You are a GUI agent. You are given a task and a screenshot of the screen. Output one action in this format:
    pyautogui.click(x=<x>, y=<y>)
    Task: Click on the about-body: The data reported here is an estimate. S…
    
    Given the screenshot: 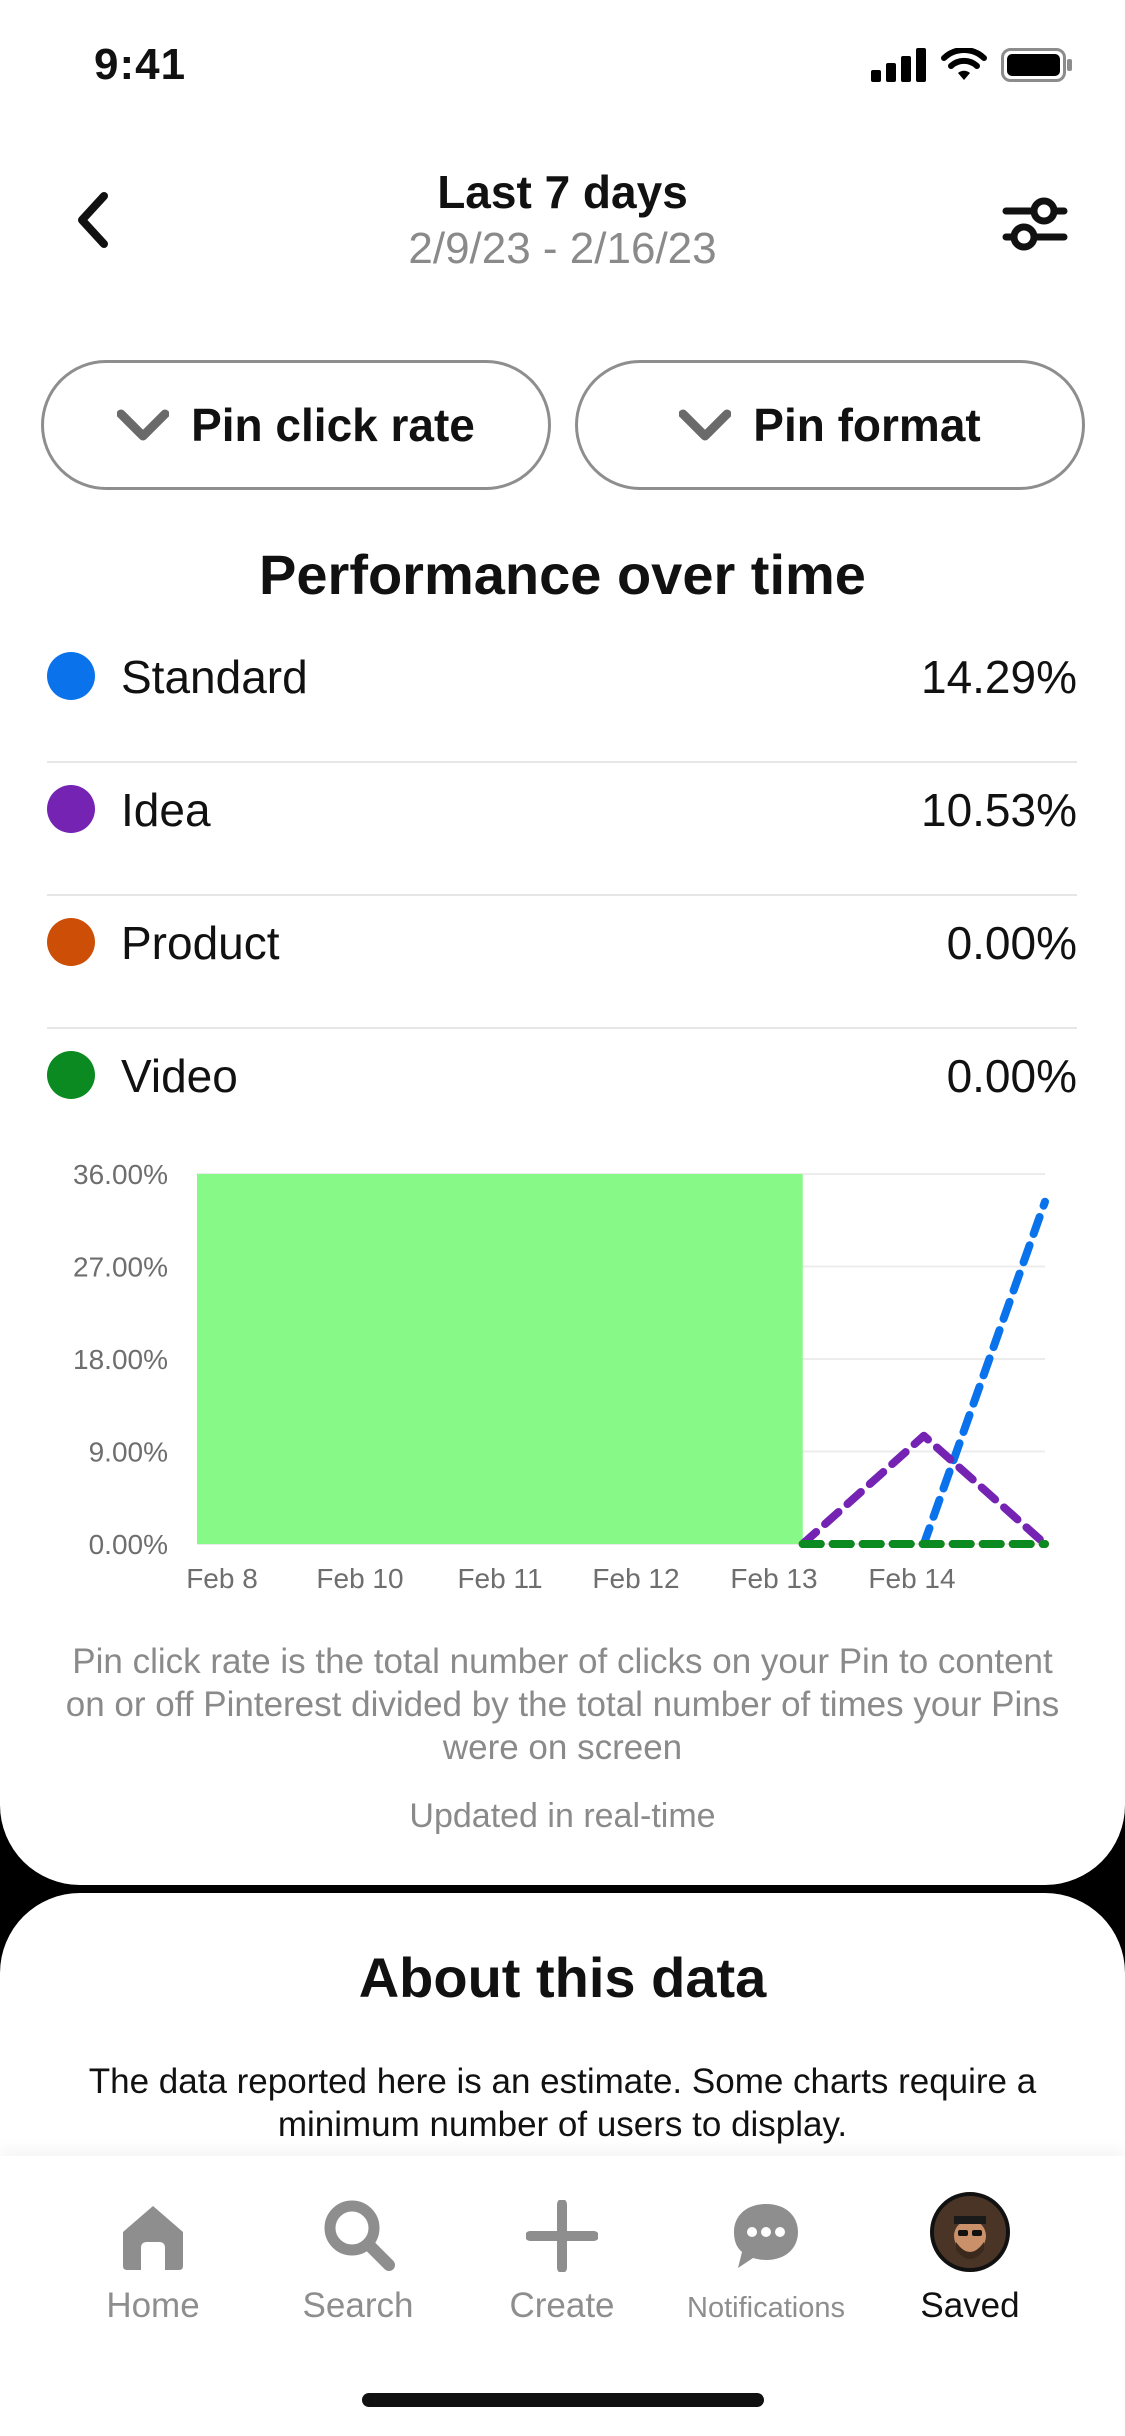 What is the action you would take?
    pyautogui.click(x=562, y=2103)
    